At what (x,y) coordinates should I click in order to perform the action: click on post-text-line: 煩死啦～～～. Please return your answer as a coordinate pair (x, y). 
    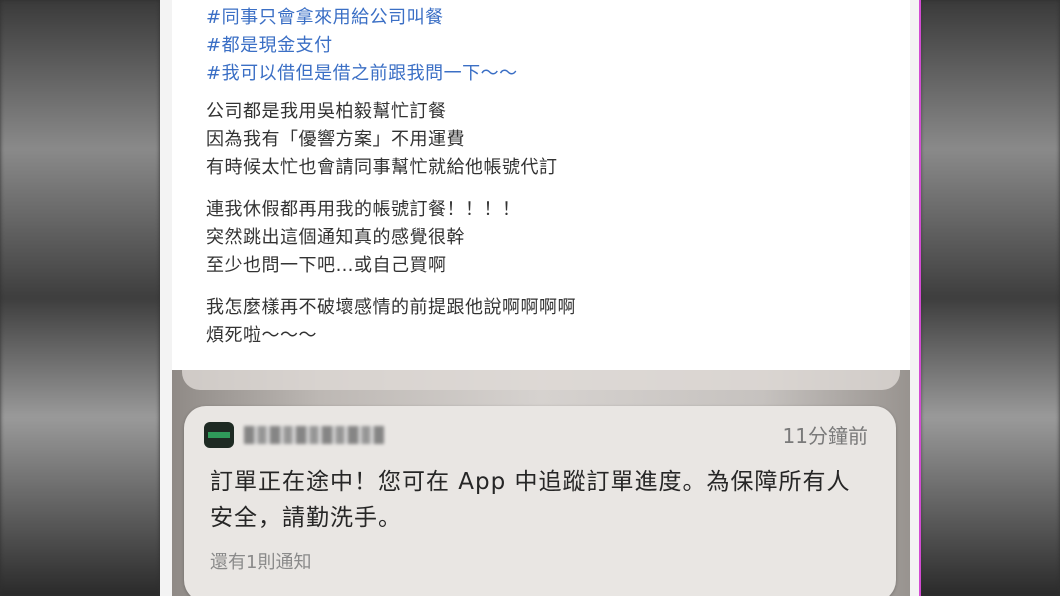
    Looking at the image, I should click on (261, 335).